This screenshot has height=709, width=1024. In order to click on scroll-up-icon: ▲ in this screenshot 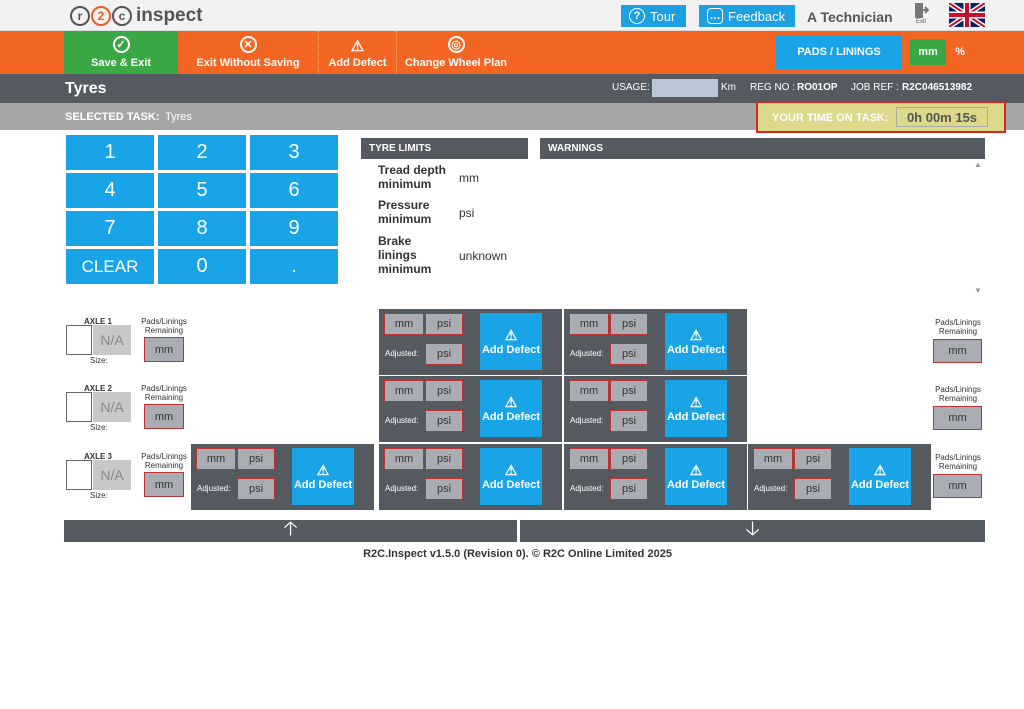, I will do `click(978, 164)`.